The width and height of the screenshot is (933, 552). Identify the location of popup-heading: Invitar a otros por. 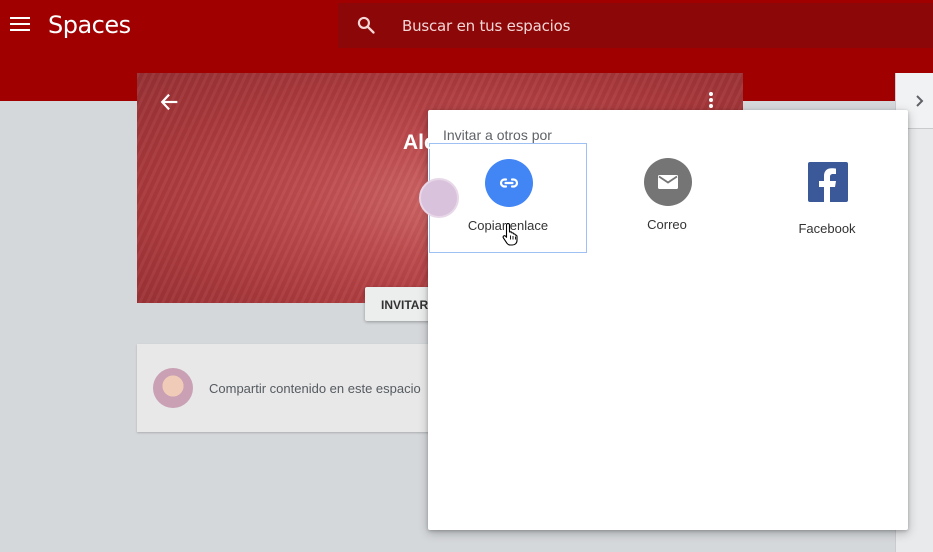
(497, 135).